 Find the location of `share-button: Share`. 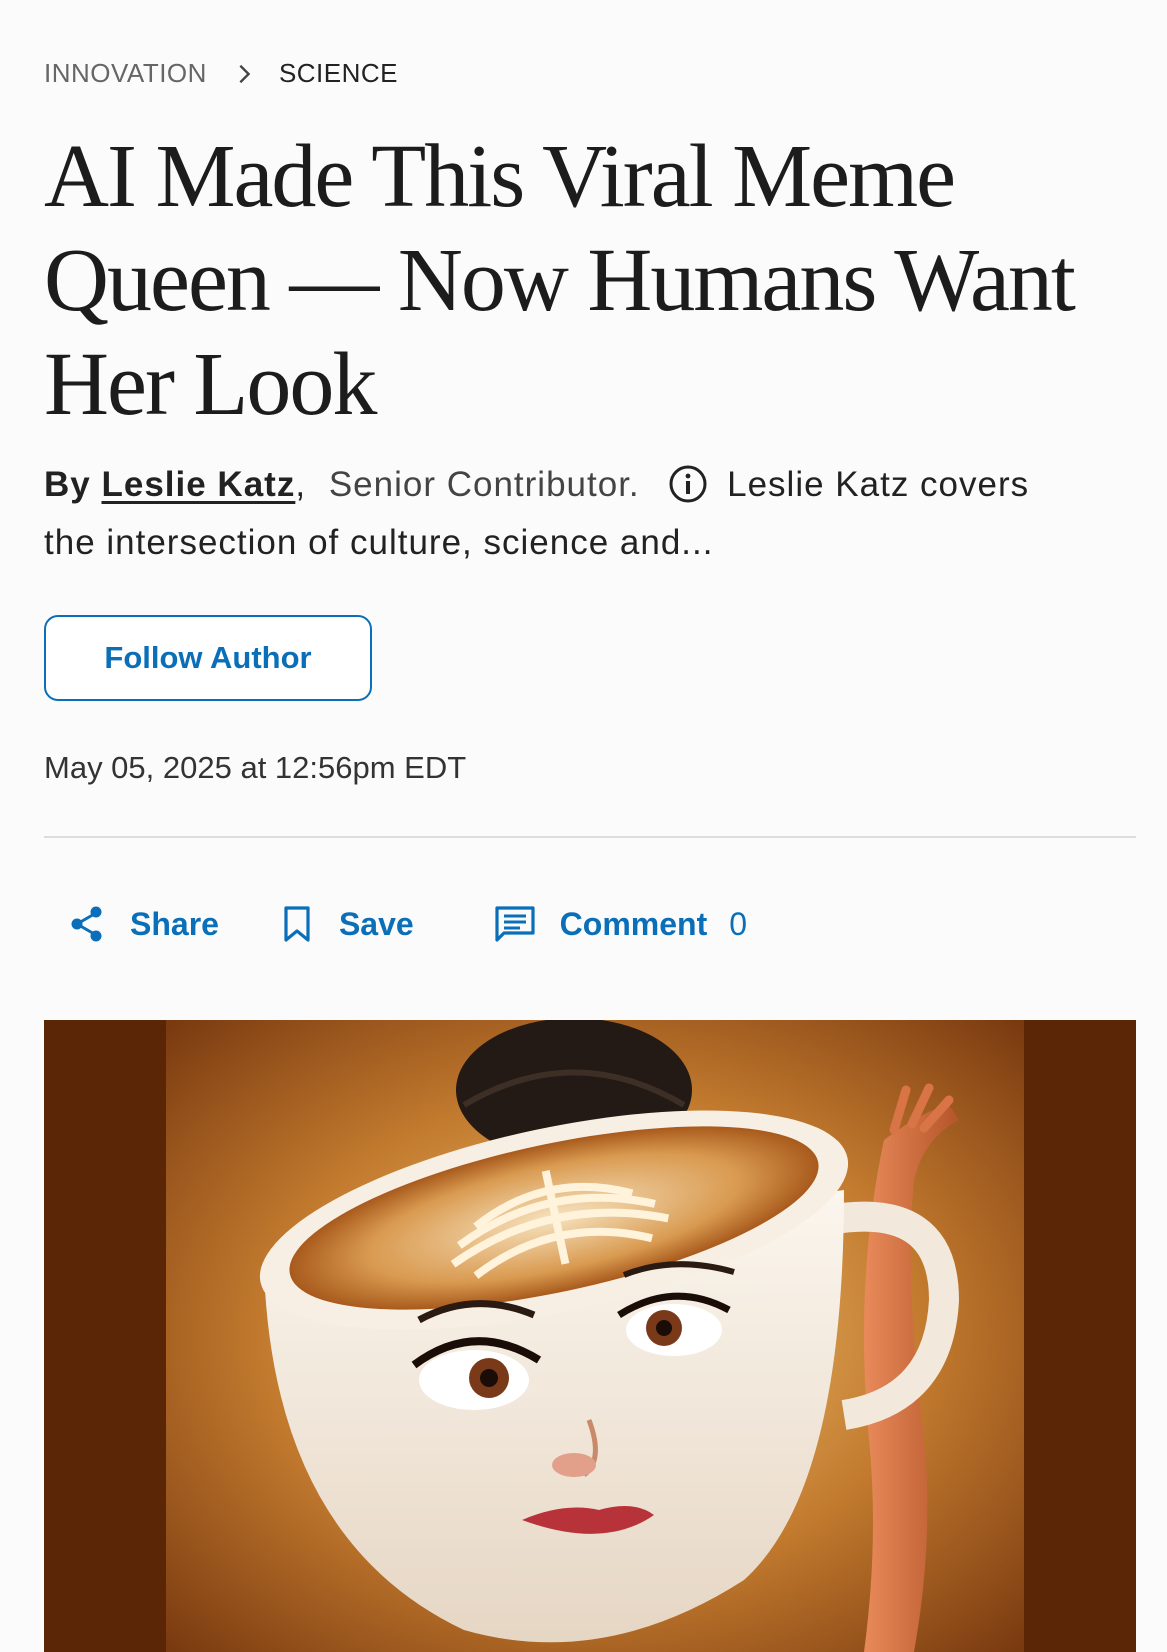

share-button: Share is located at coordinates (143, 924).